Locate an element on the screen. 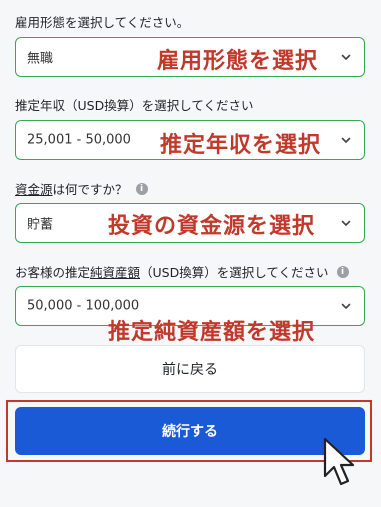 Image resolution: width=381 pixels, height=507 pixels. back-button: 前に戻る is located at coordinates (190, 369).